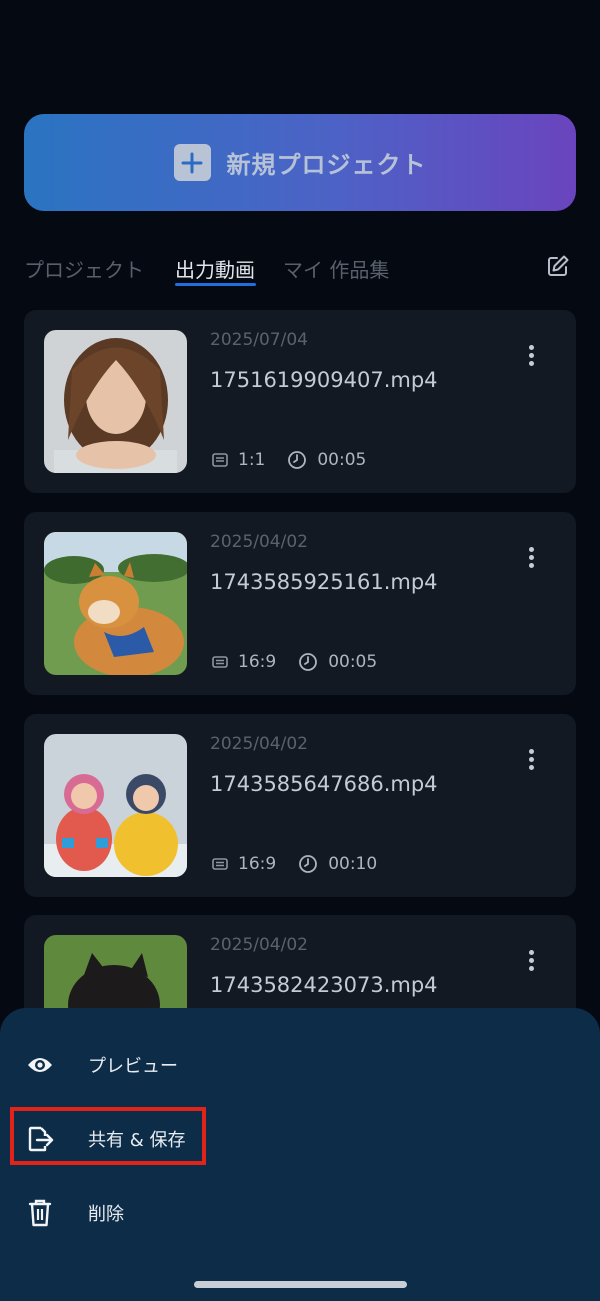 The image size is (600, 1301). I want to click on delete-menu-item: 削除, so click(300, 1213).